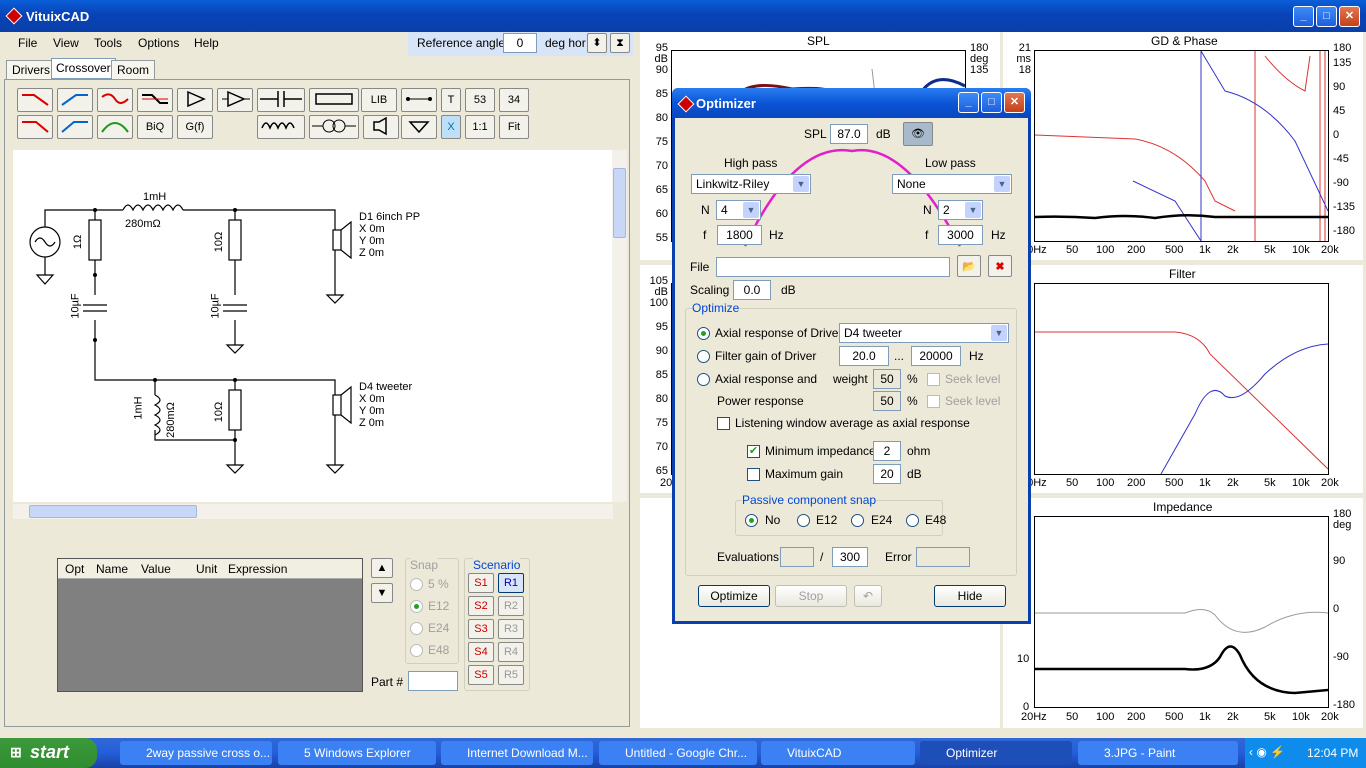 The width and height of the screenshot is (1366, 768). What do you see at coordinates (1183, 379) in the screenshot?
I see `filter-plot: Filter 20Hz 50 100 200 500 1k 2k 5k 10k 20k` at bounding box center [1183, 379].